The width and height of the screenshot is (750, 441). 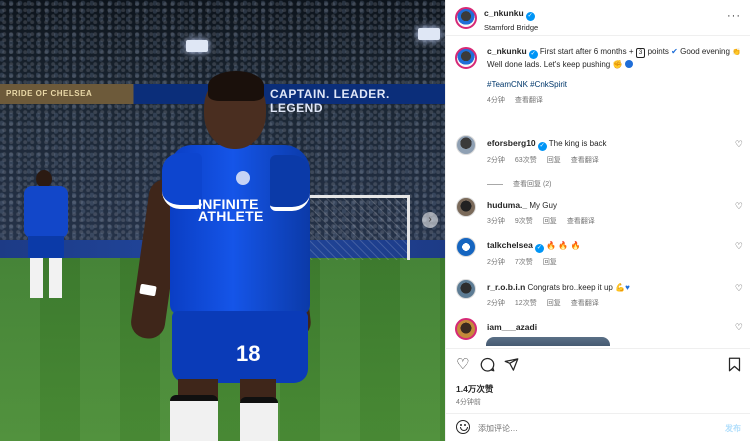 What do you see at coordinates (49, 93) in the screenshot?
I see `stand-banner-left: PRIDE OF CHELSEA` at bounding box center [49, 93].